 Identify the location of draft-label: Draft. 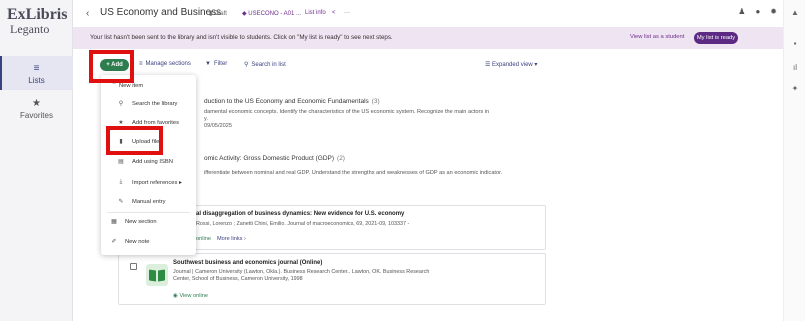
(220, 14).